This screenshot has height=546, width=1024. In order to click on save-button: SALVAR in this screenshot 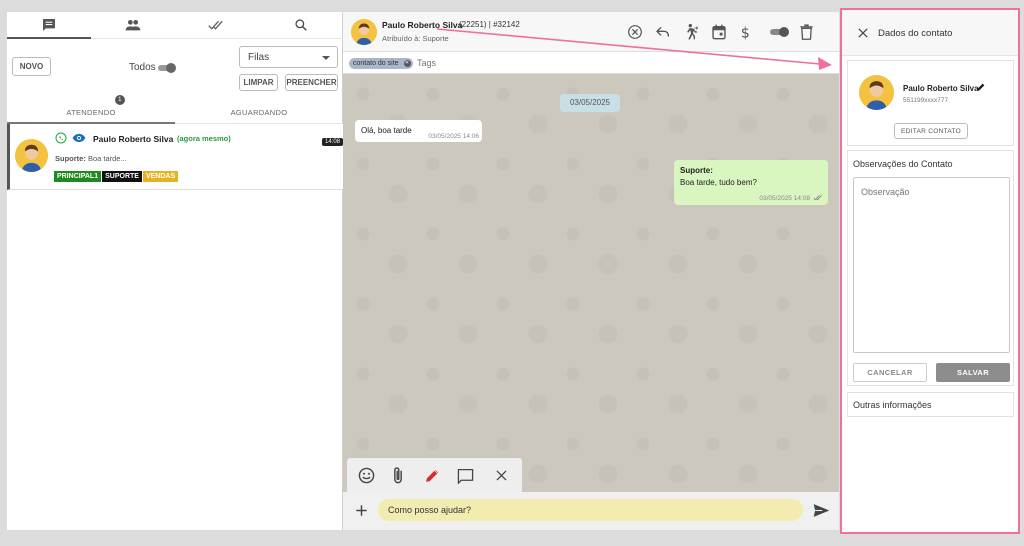, I will do `click(973, 372)`.